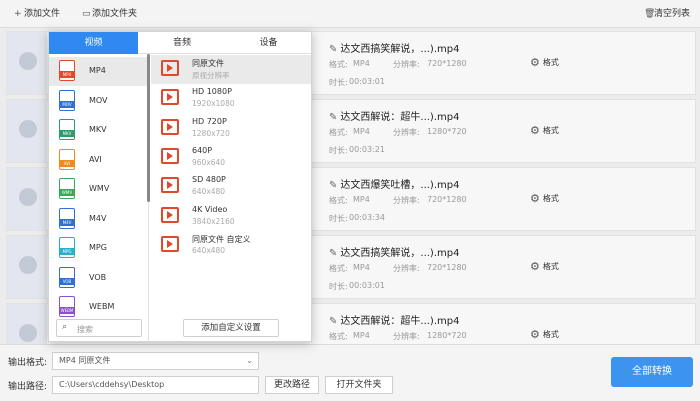 The image size is (700, 401). I want to click on resolution-title: 640P, so click(202, 150).